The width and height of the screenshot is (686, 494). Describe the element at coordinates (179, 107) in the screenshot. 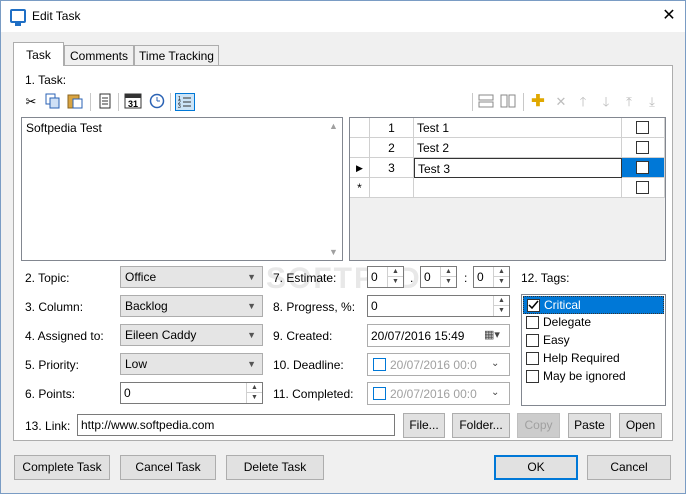

I see `svg-text: 3` at that location.